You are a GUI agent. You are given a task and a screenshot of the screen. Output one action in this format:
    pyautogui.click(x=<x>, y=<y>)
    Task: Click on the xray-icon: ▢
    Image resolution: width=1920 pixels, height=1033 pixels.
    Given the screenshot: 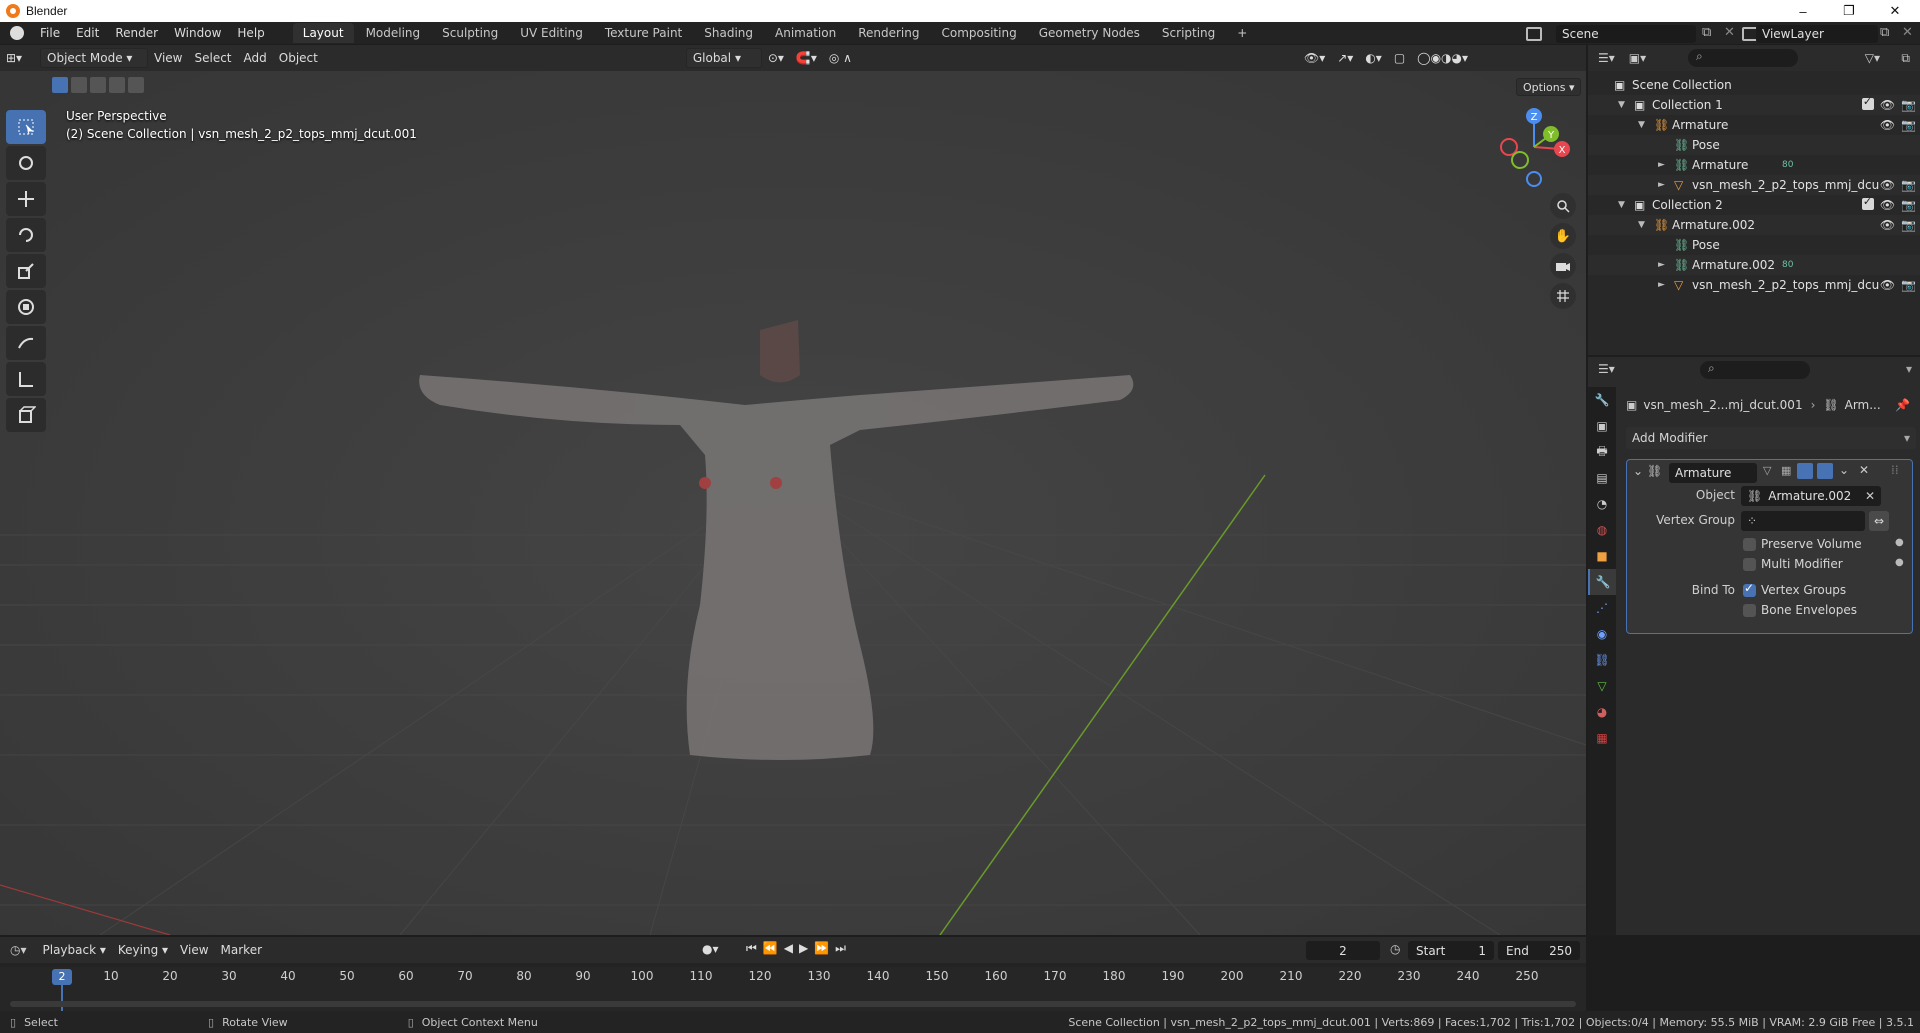 What is the action you would take?
    pyautogui.click(x=1399, y=58)
    